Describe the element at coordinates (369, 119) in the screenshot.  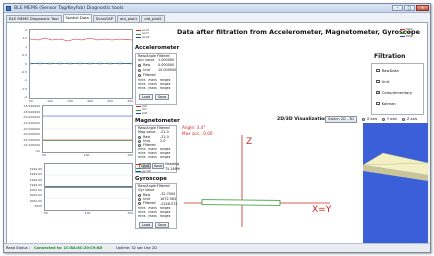
I see `axis-radio-x: X axis` at that location.